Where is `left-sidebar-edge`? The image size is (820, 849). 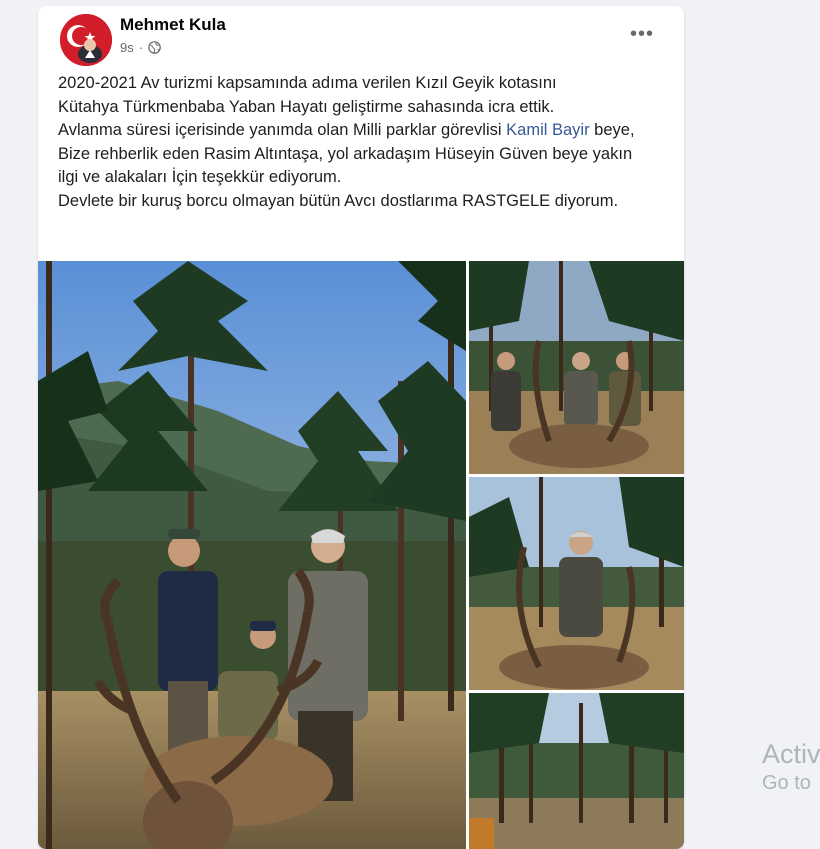
left-sidebar-edge is located at coordinates (11, 424).